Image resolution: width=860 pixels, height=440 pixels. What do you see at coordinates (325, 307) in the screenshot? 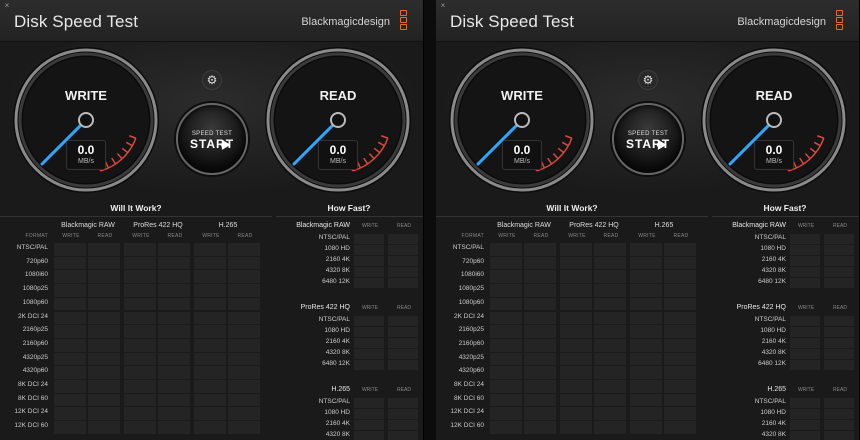
I see `how-fast-group-title: ProRes 422 HQ` at bounding box center [325, 307].